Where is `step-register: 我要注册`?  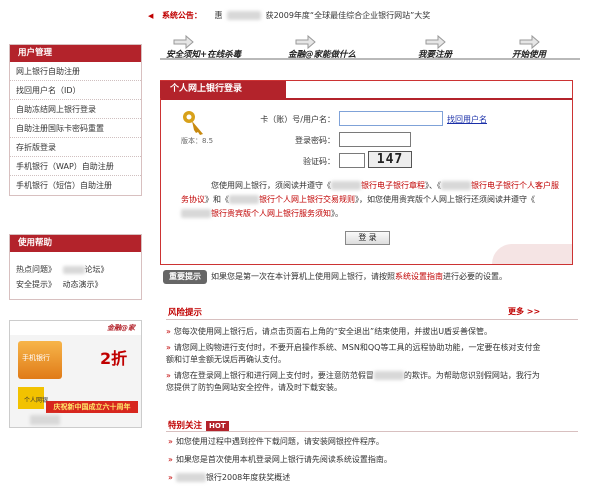 step-register: 我要注册 is located at coordinates (435, 47).